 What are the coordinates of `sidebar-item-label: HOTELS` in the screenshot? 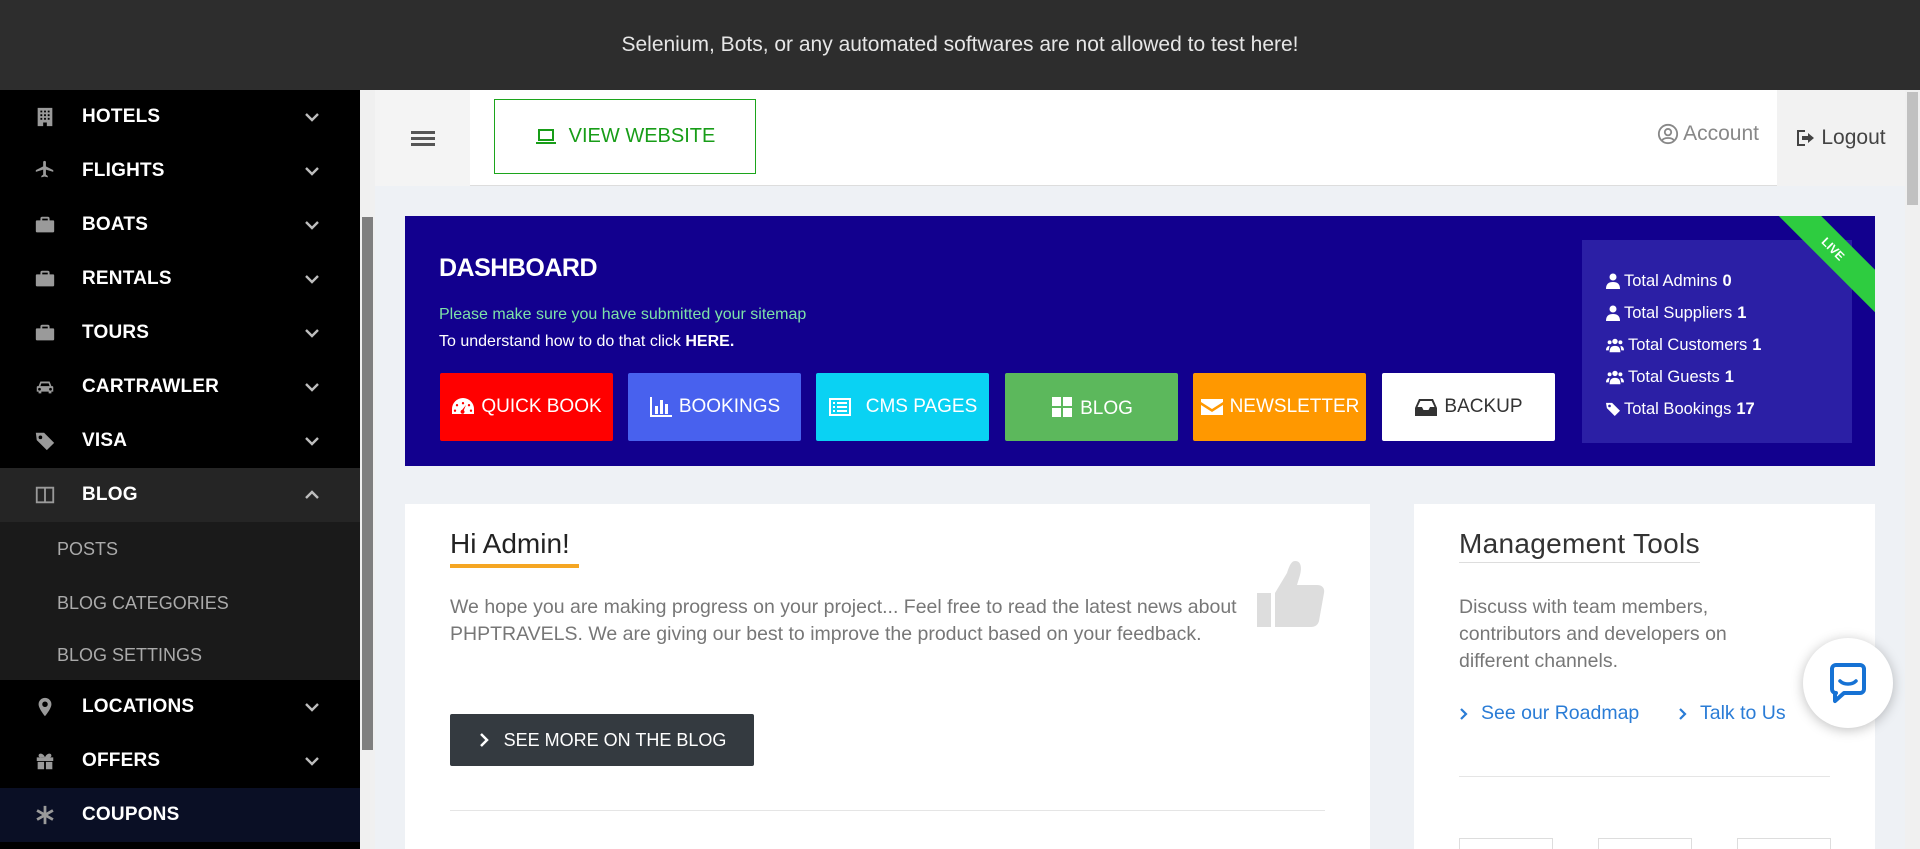 It's located at (121, 116).